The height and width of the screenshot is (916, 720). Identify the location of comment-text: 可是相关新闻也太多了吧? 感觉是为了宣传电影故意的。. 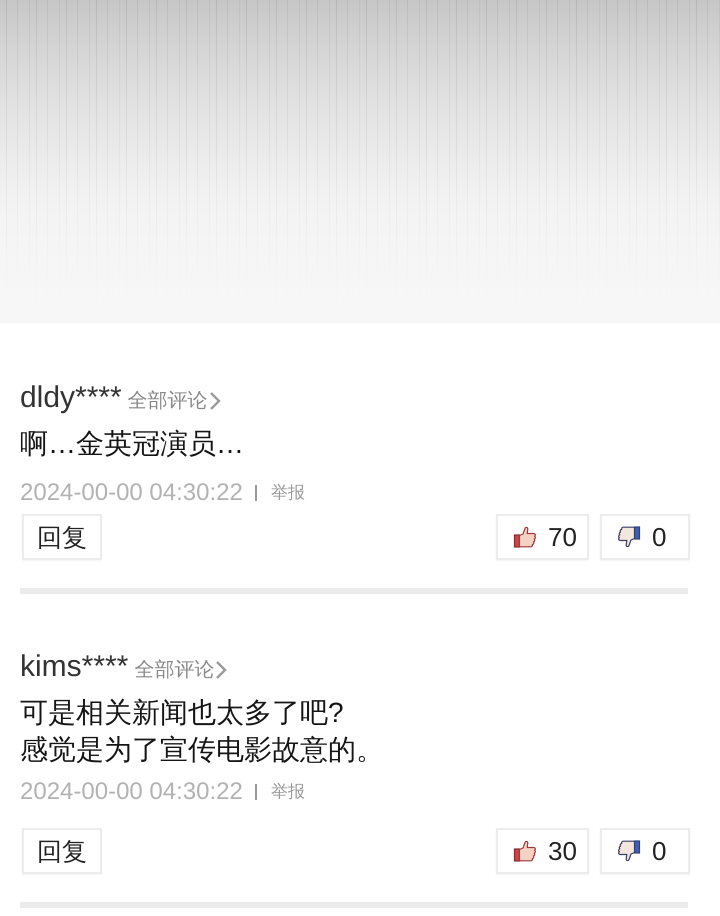
(202, 731).